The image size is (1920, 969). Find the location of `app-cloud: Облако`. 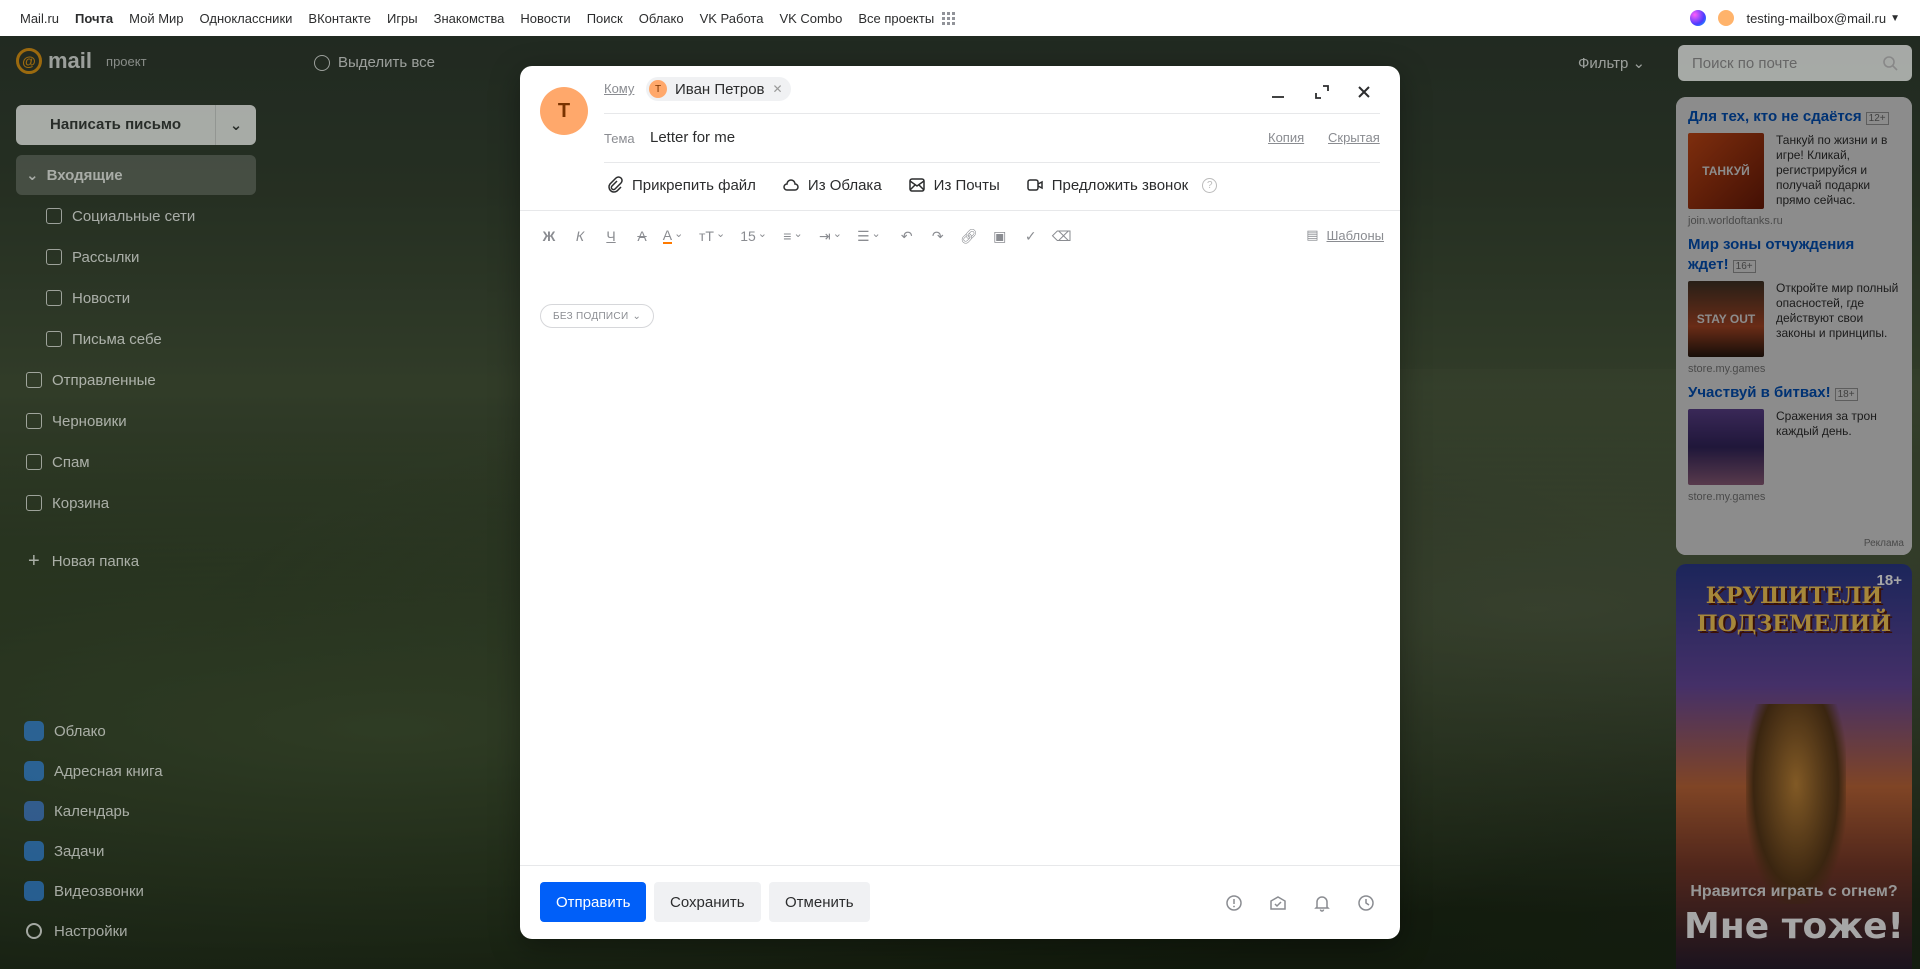

app-cloud: Облако is located at coordinates (65, 731).